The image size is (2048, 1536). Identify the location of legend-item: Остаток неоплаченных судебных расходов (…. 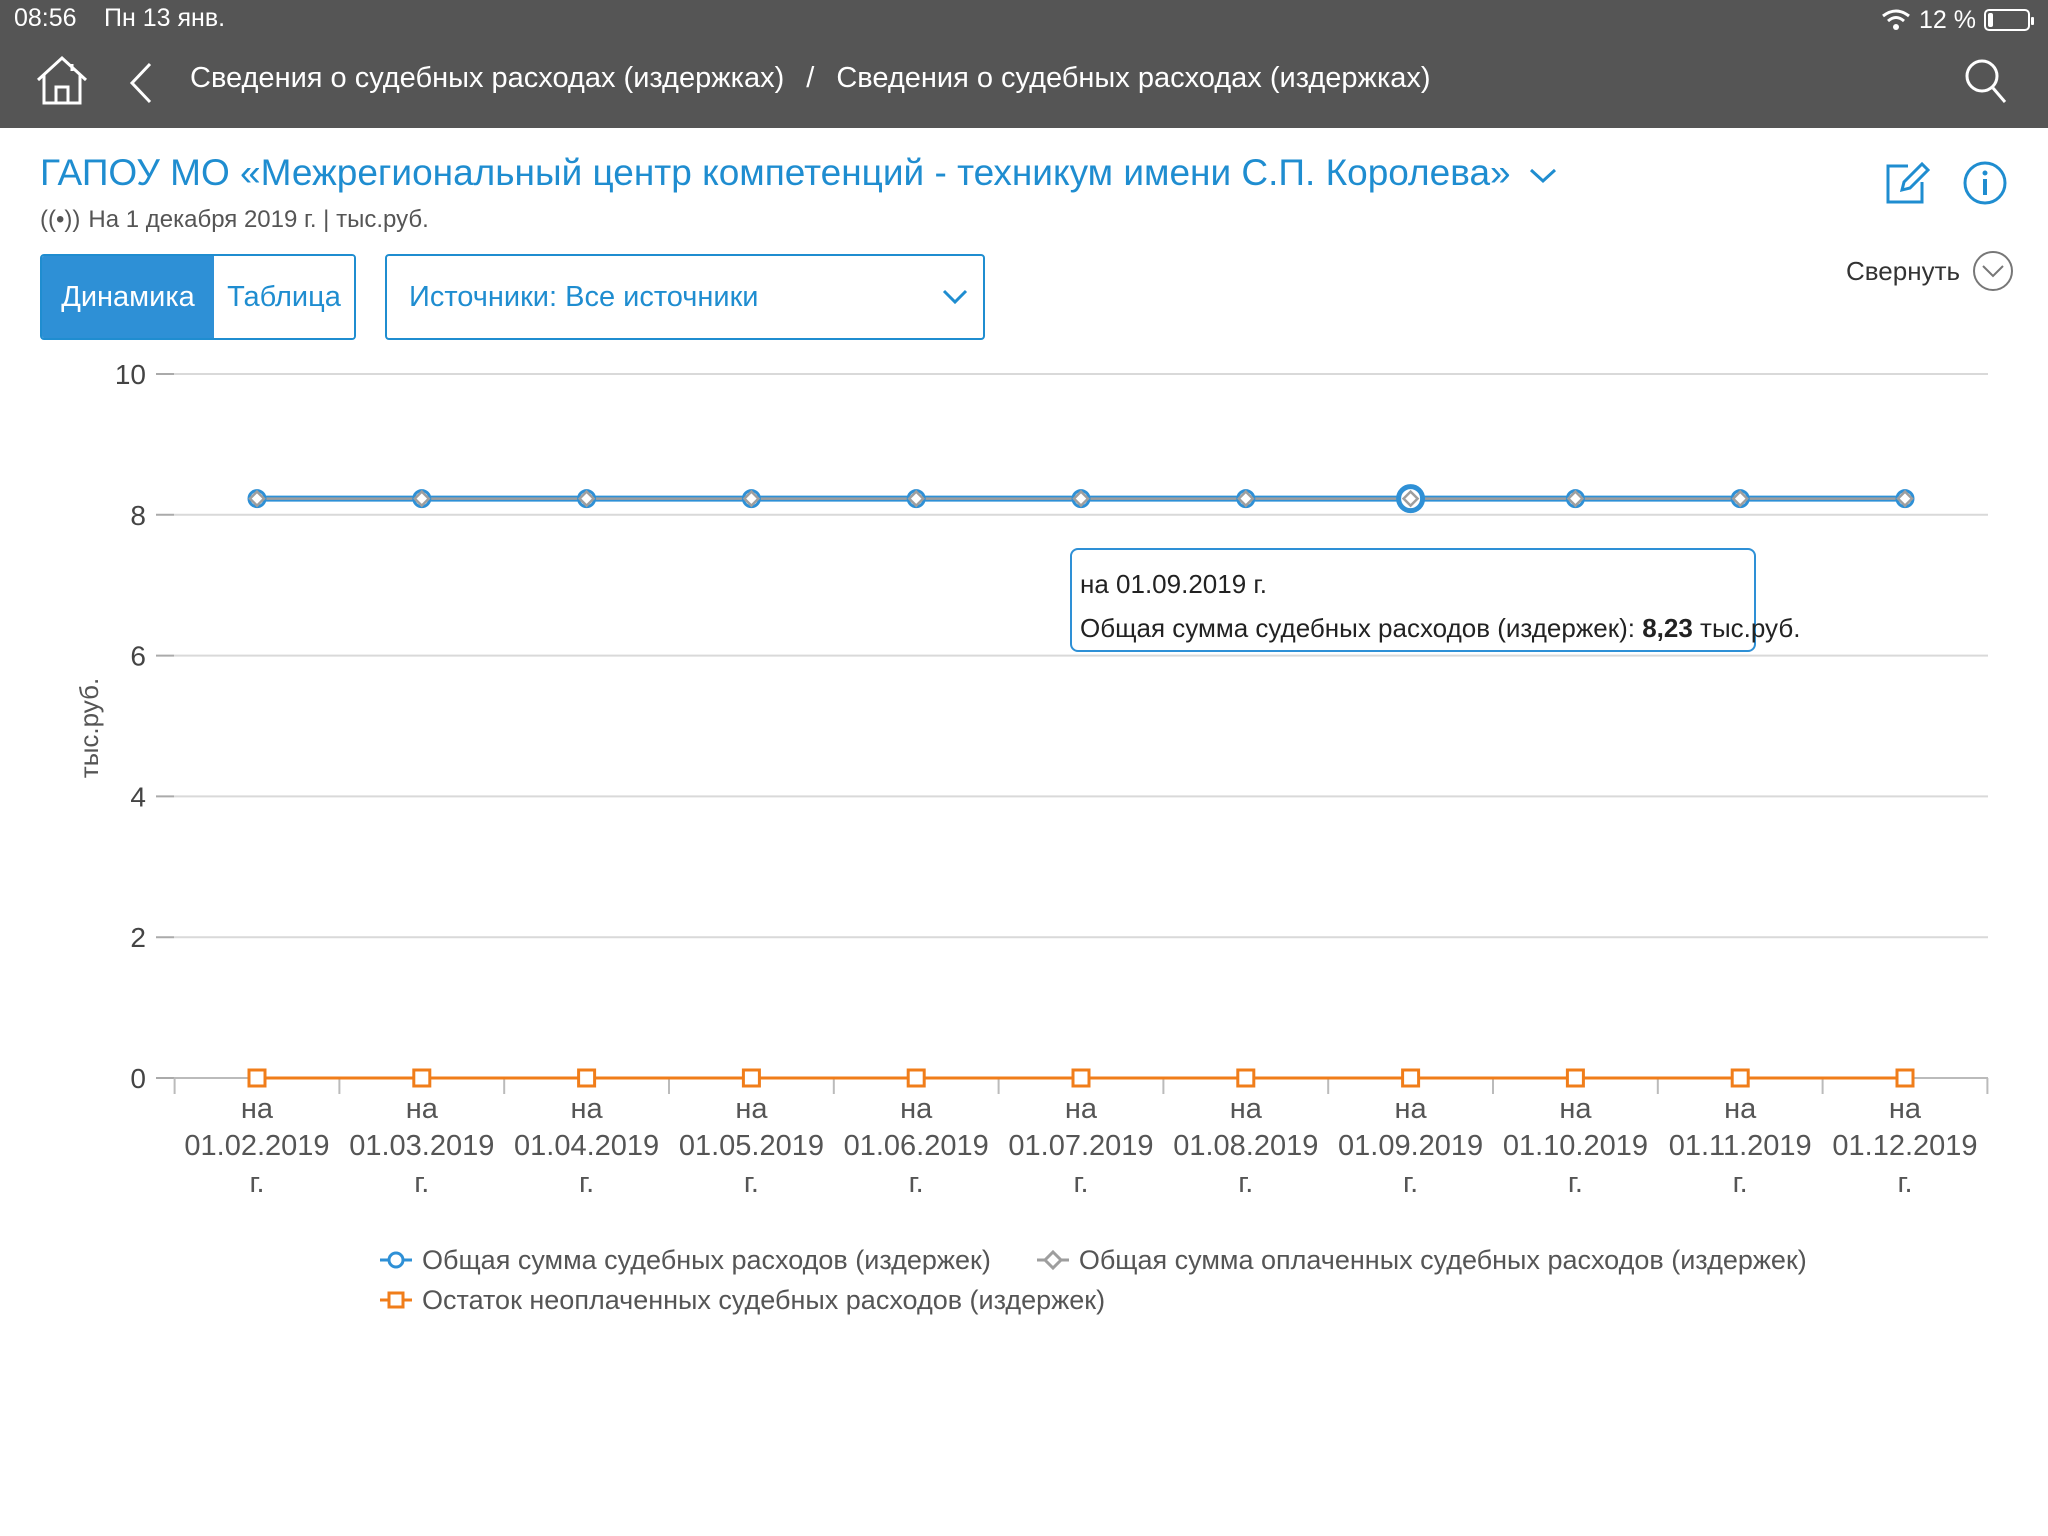
(741, 1300).